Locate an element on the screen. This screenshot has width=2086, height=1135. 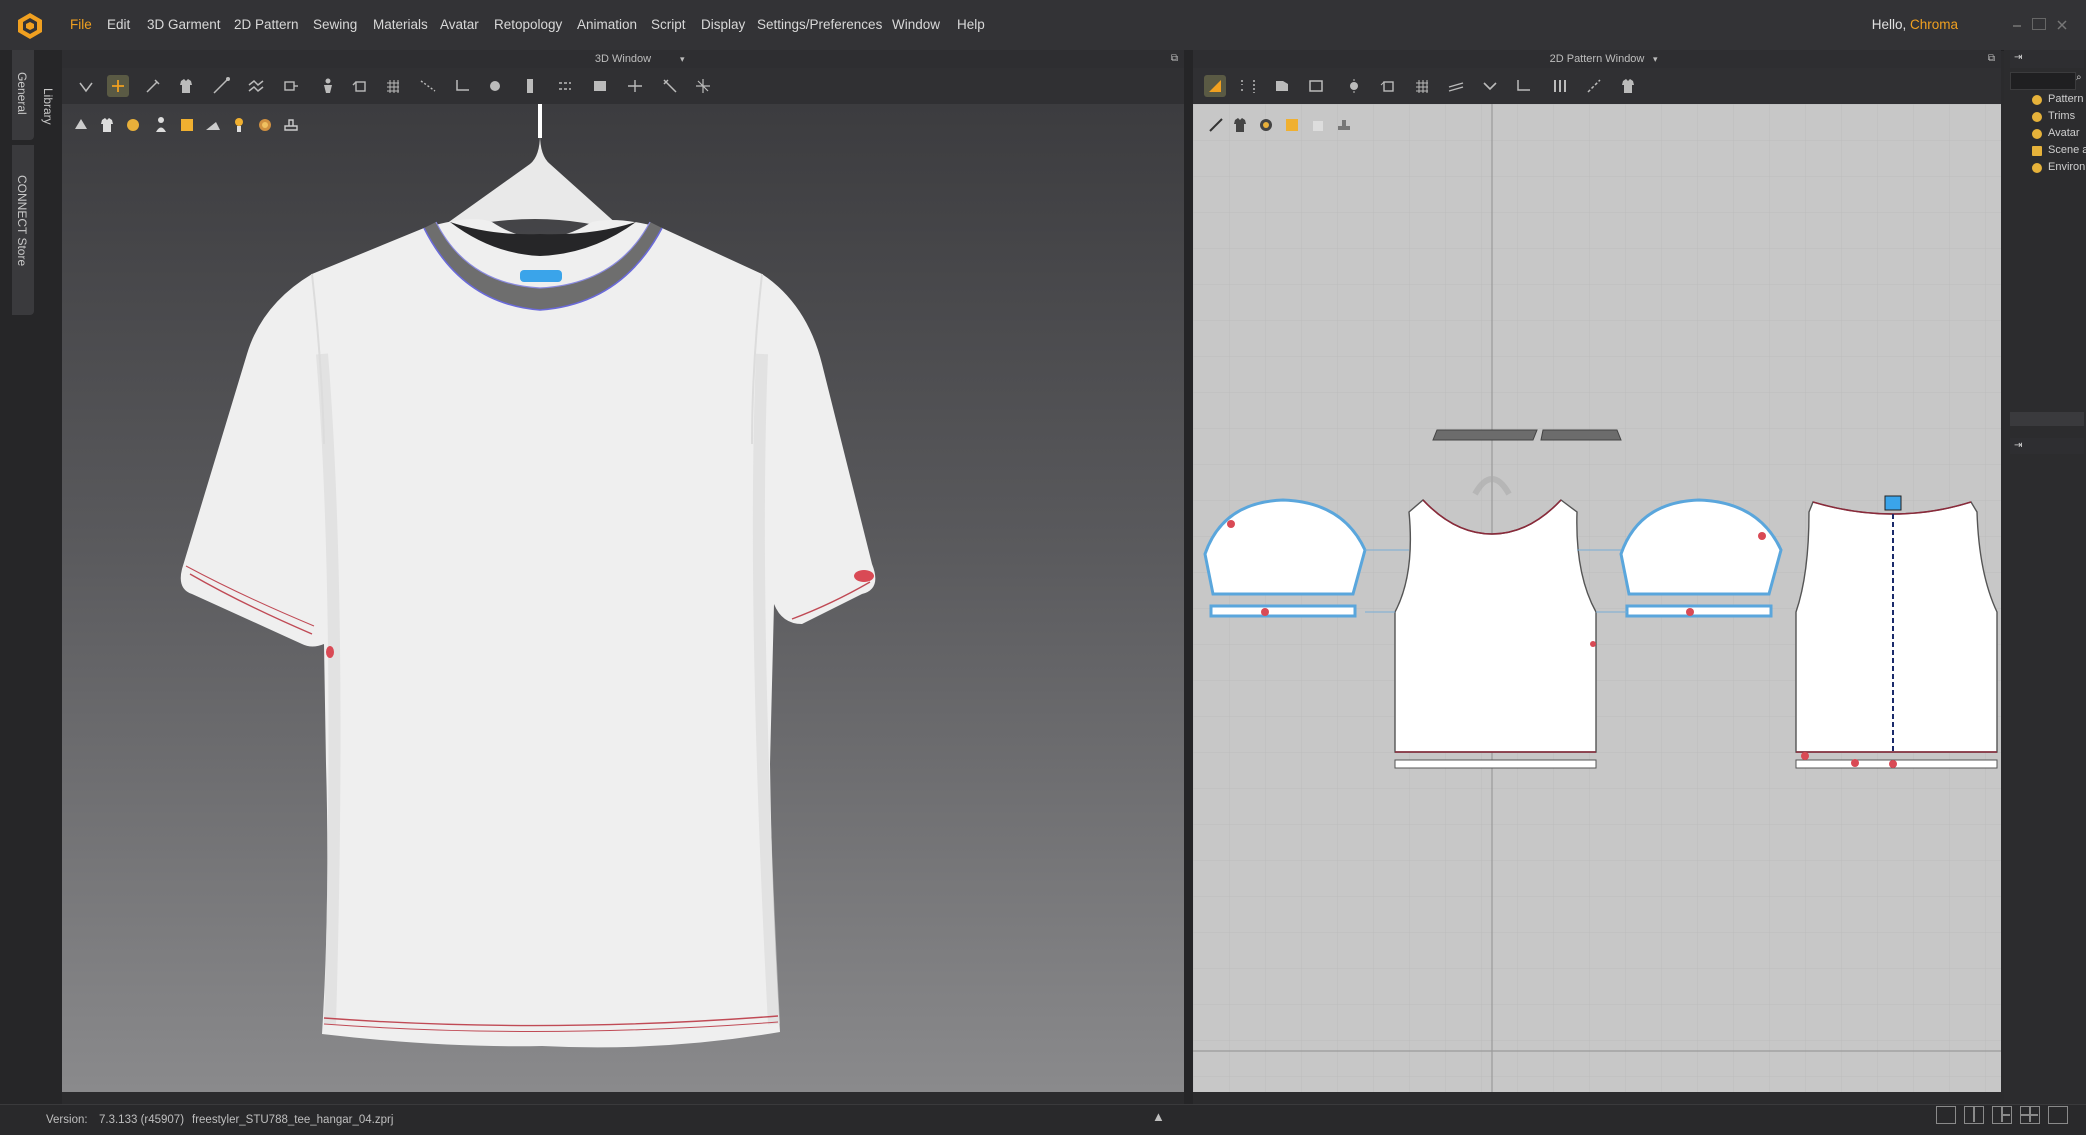
segment-sewing-icon is located at coordinates (1524, 86).